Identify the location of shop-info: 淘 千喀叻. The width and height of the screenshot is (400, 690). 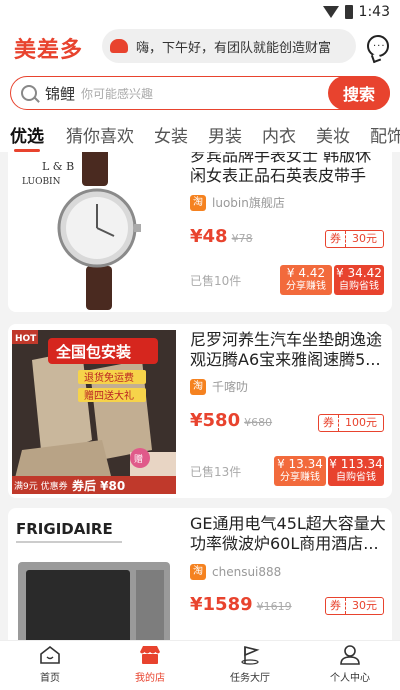
(219, 386).